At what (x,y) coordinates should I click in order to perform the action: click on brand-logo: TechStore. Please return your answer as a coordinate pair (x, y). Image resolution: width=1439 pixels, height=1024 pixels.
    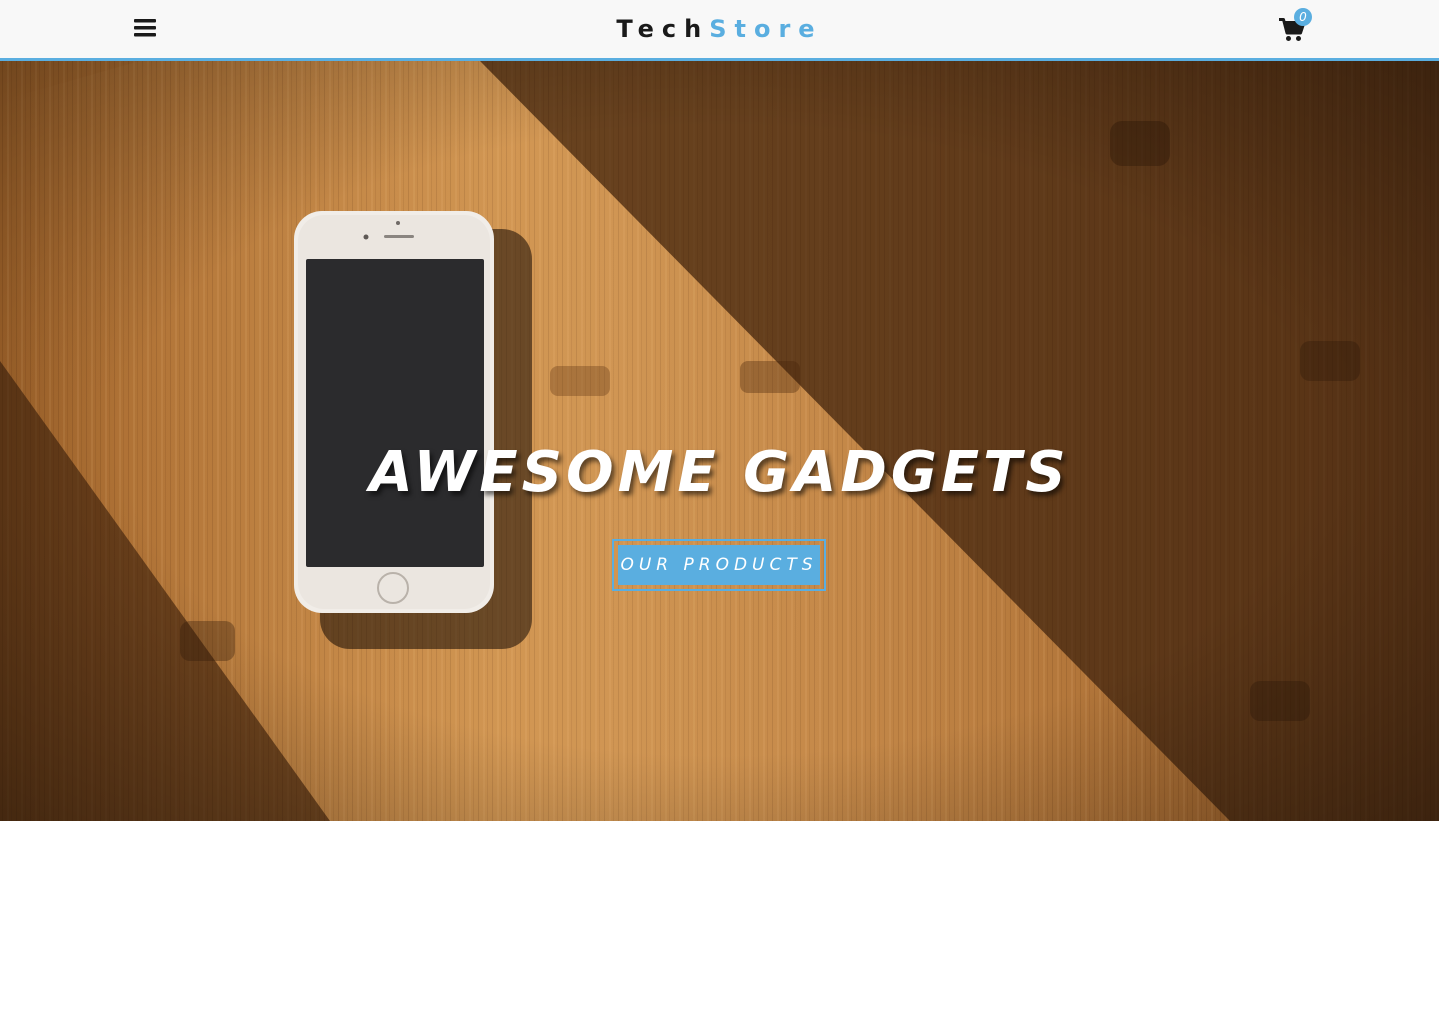
    Looking at the image, I should click on (719, 29).